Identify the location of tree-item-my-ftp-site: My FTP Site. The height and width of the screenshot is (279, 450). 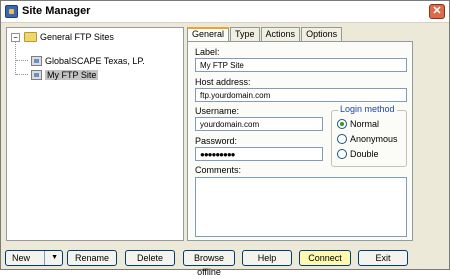
(66, 75).